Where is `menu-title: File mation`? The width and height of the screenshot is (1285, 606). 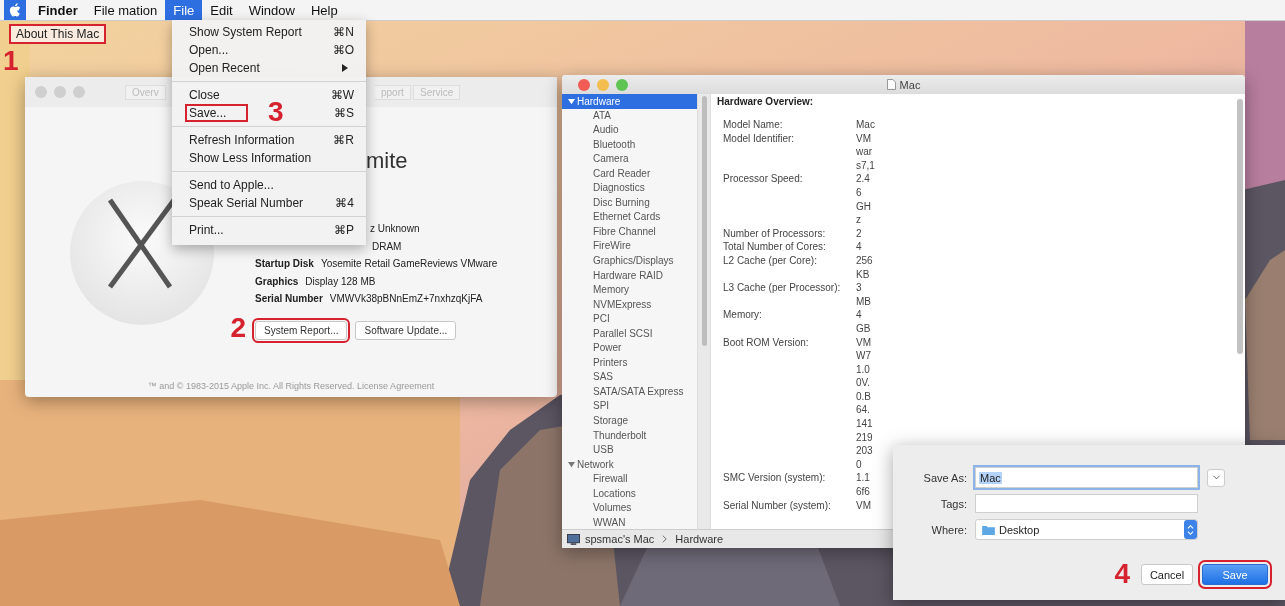 menu-title: File mation is located at coordinates (125, 10).